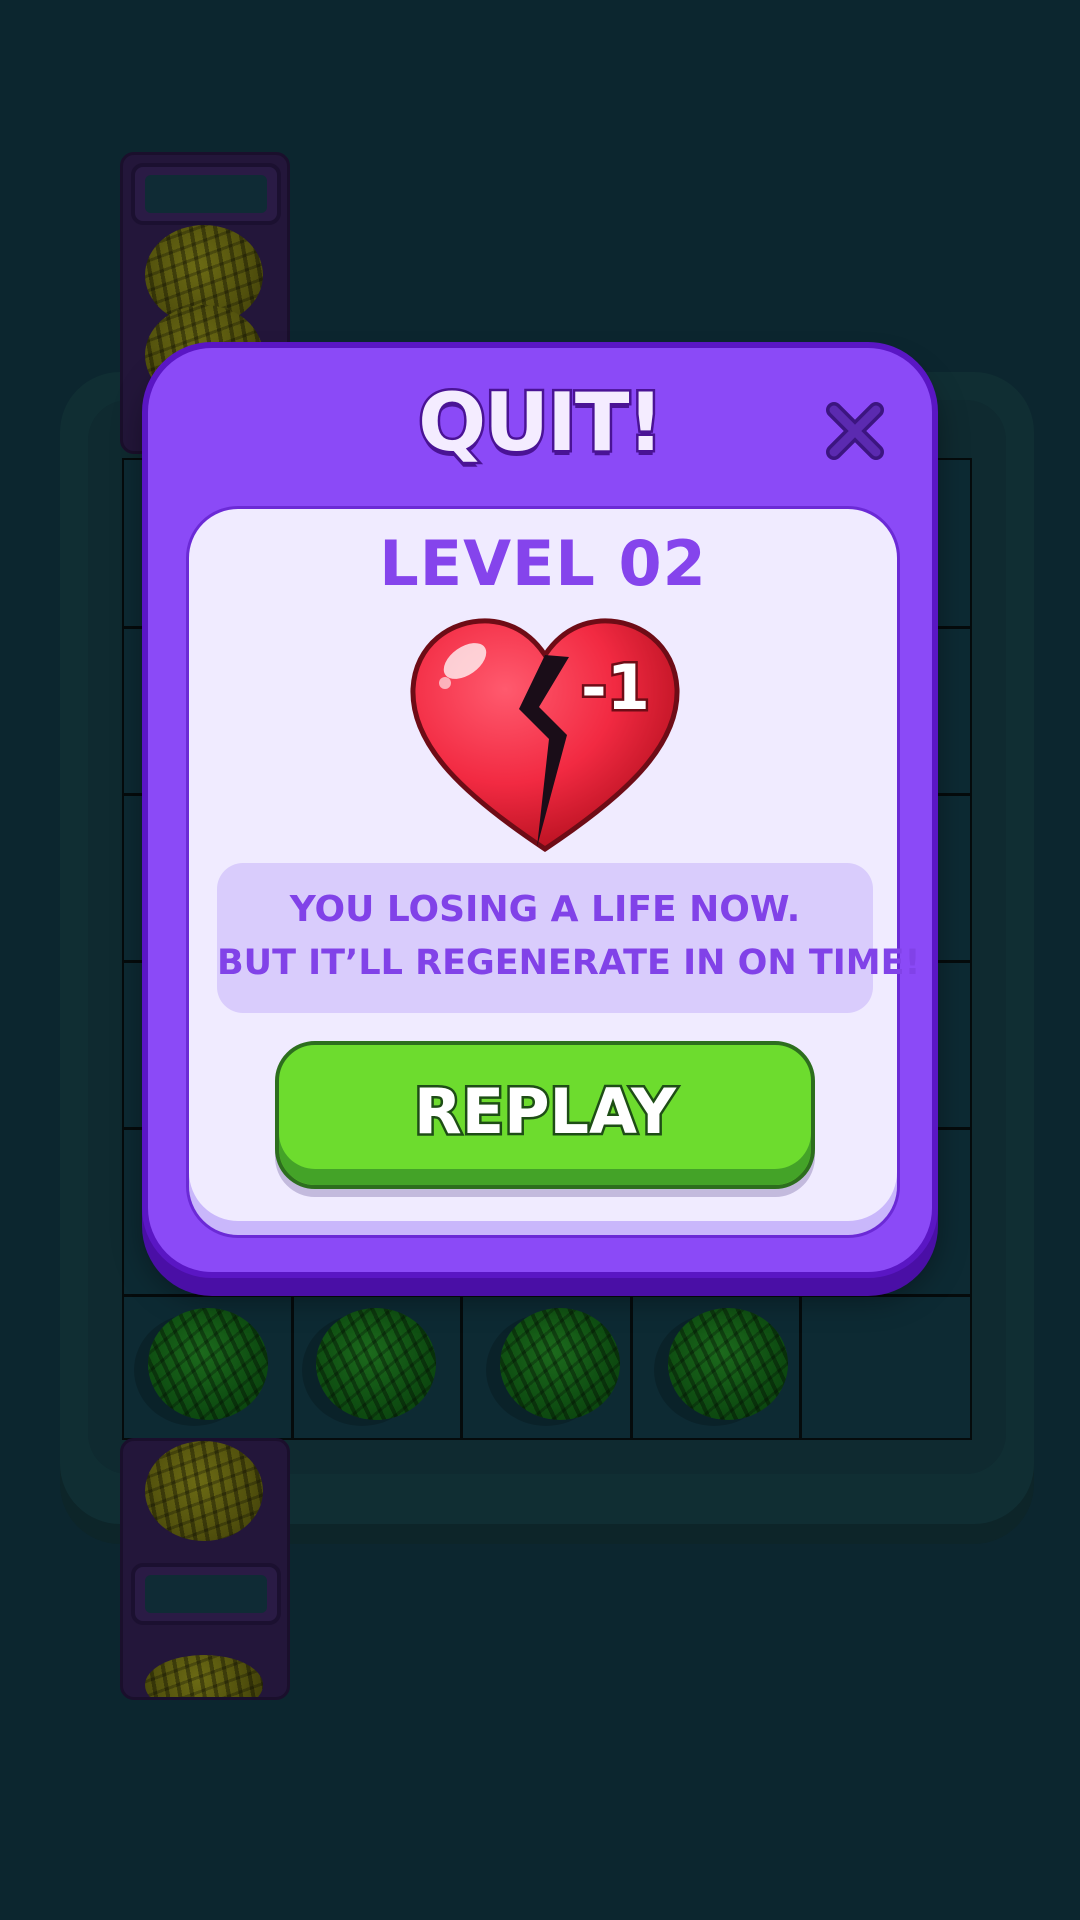 Image resolution: width=1080 pixels, height=1920 pixels. I want to click on level-label: LEVEL 02, so click(543, 563).